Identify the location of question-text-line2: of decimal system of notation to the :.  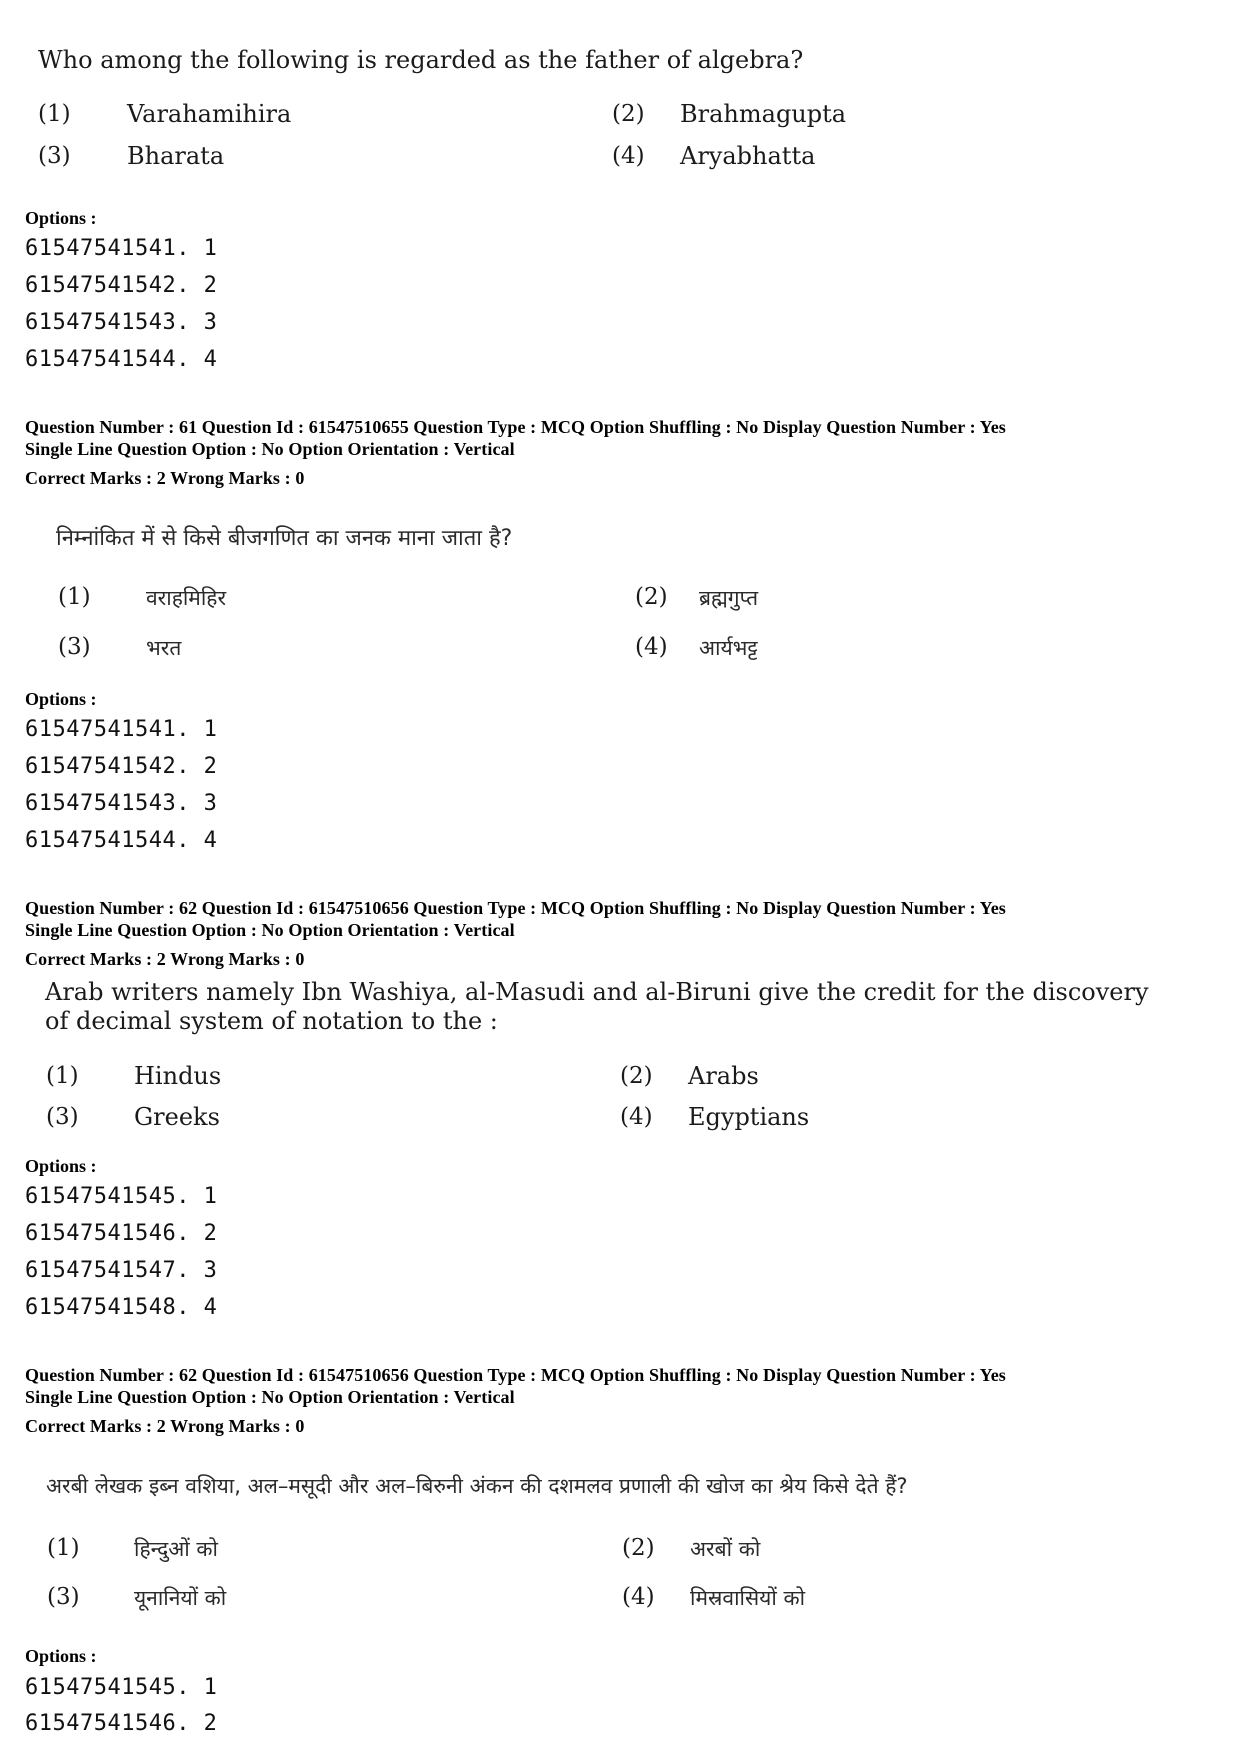
(271, 1021).